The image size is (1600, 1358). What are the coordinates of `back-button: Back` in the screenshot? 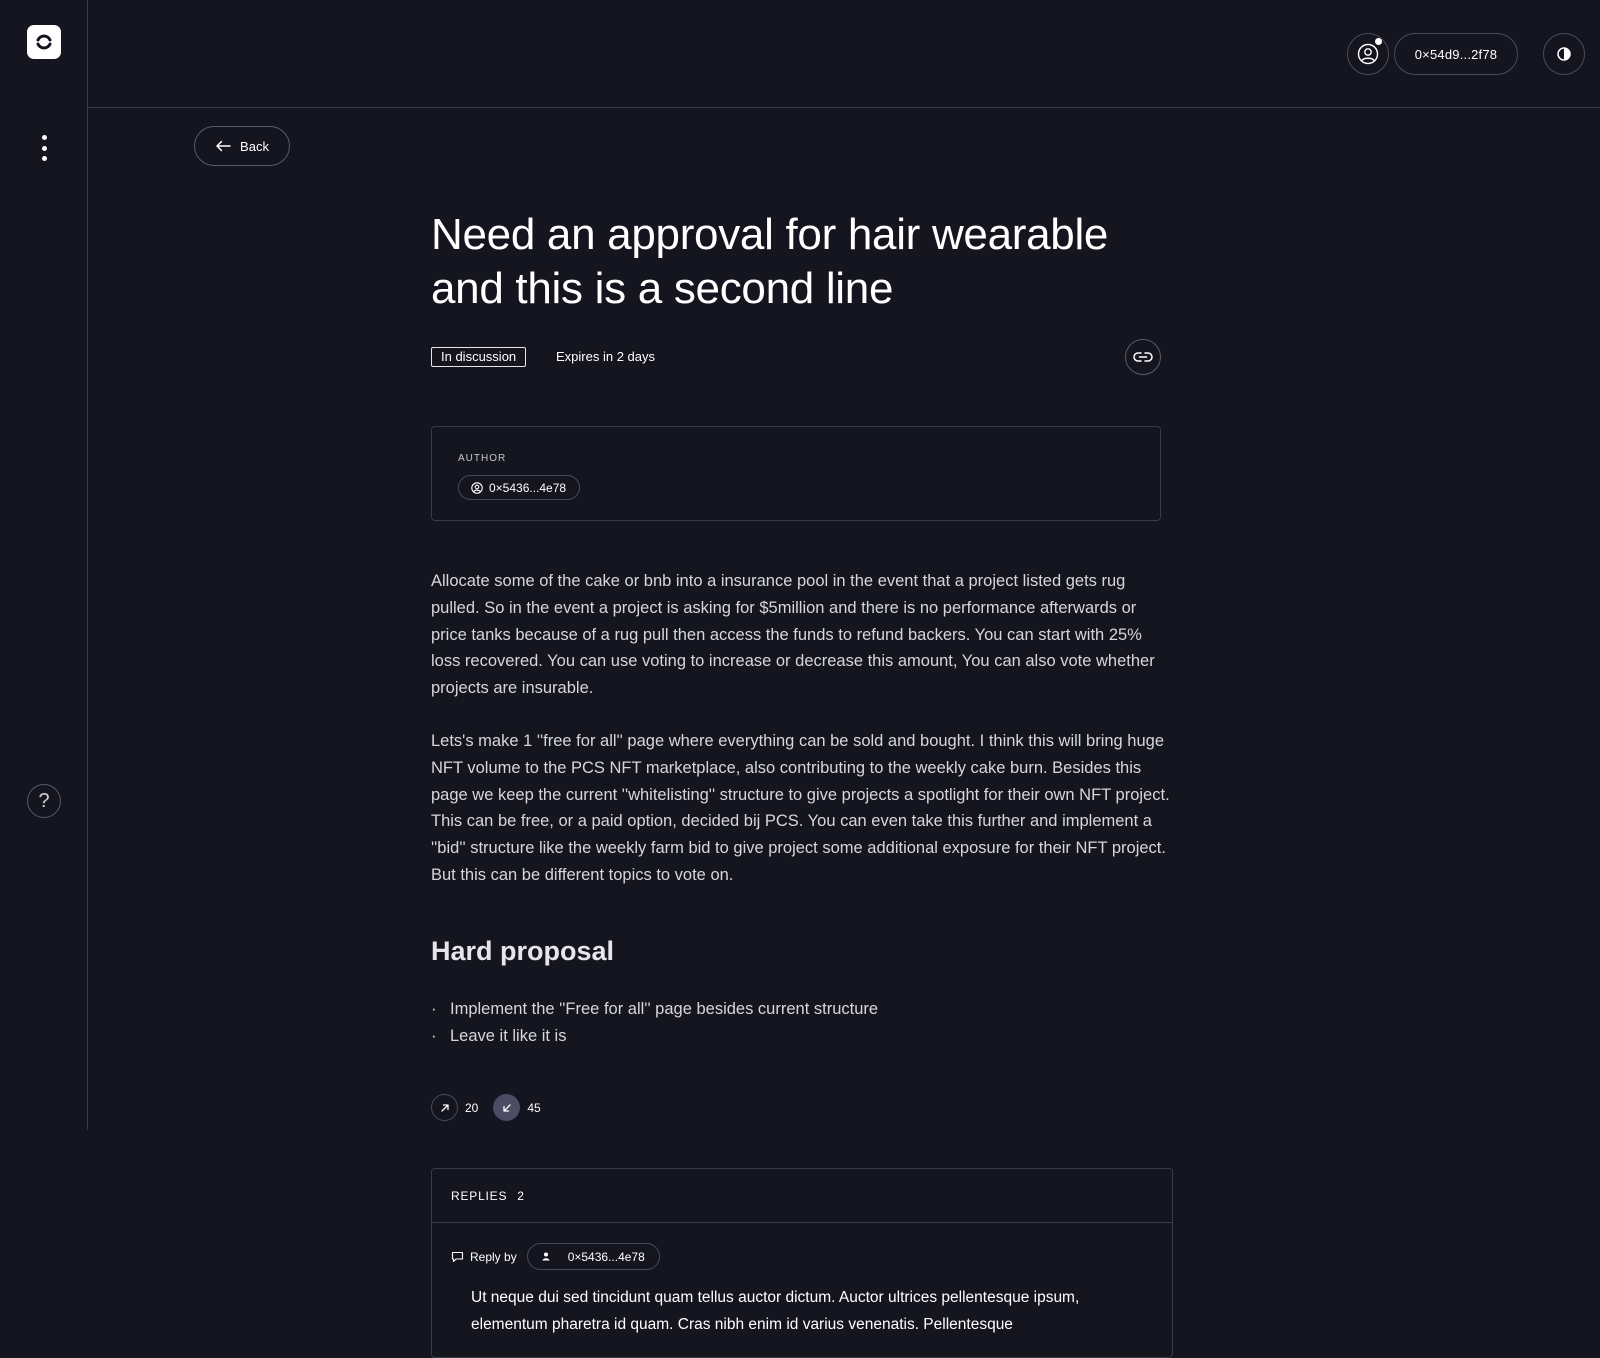 It's located at (242, 146).